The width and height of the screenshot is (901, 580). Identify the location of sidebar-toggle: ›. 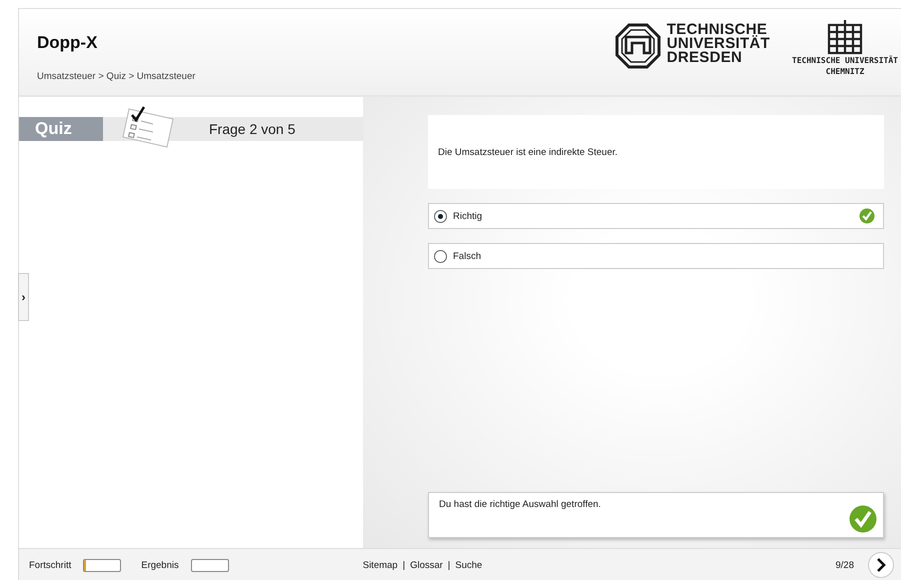
(23, 297).